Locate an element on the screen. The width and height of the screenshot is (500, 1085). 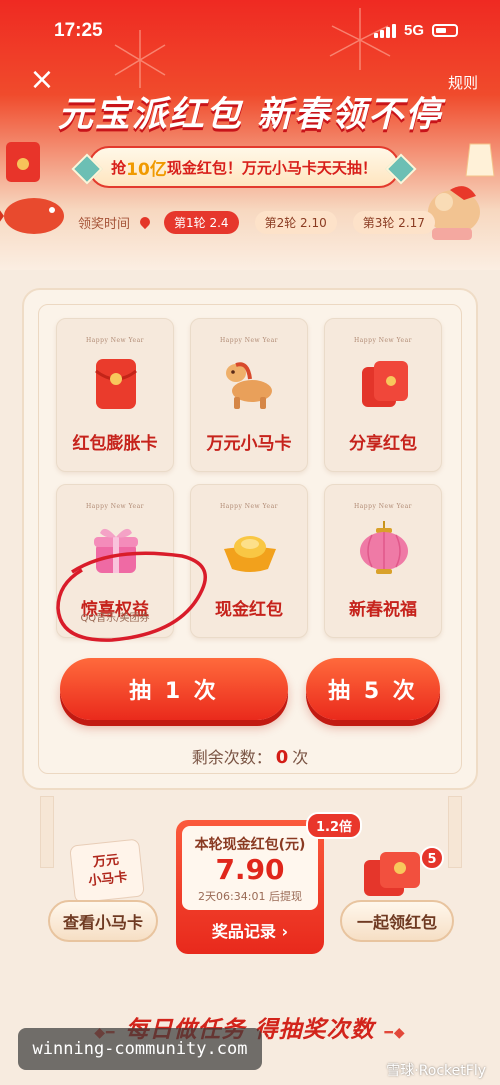
banner-prefix: 抢 is located at coordinates (119, 167).